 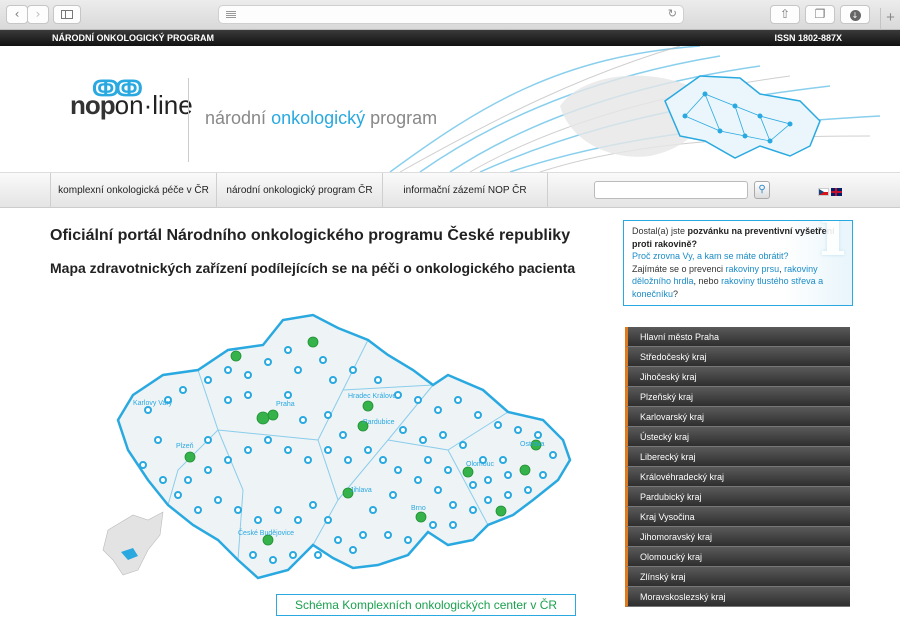 What do you see at coordinates (737, 377) in the screenshot?
I see `region-item: Jihočeský kraj` at bounding box center [737, 377].